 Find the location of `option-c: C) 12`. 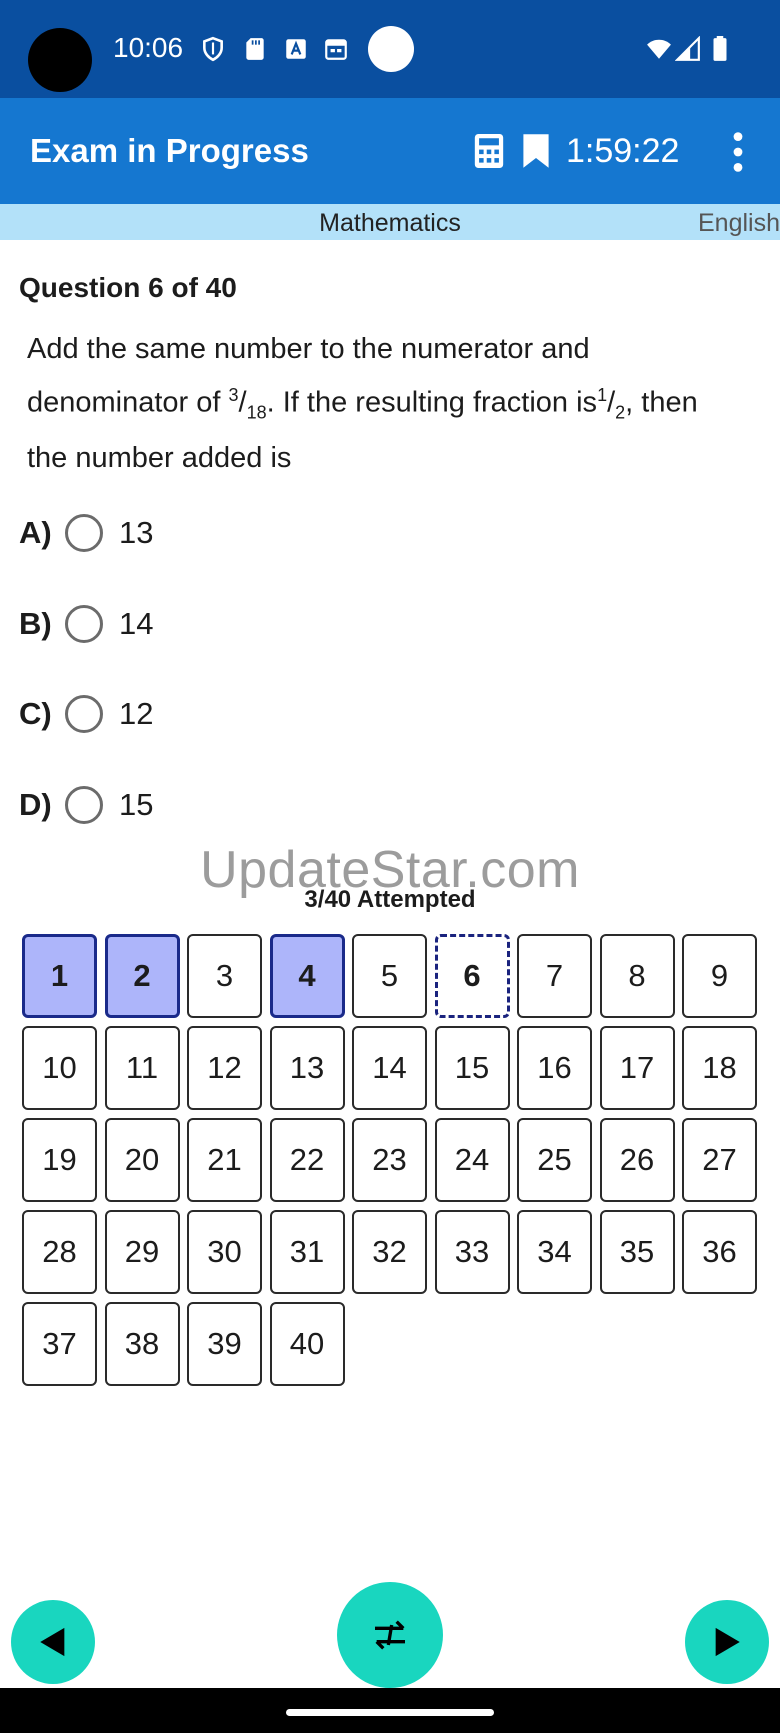

option-c: C) 12 is located at coordinates (86, 714).